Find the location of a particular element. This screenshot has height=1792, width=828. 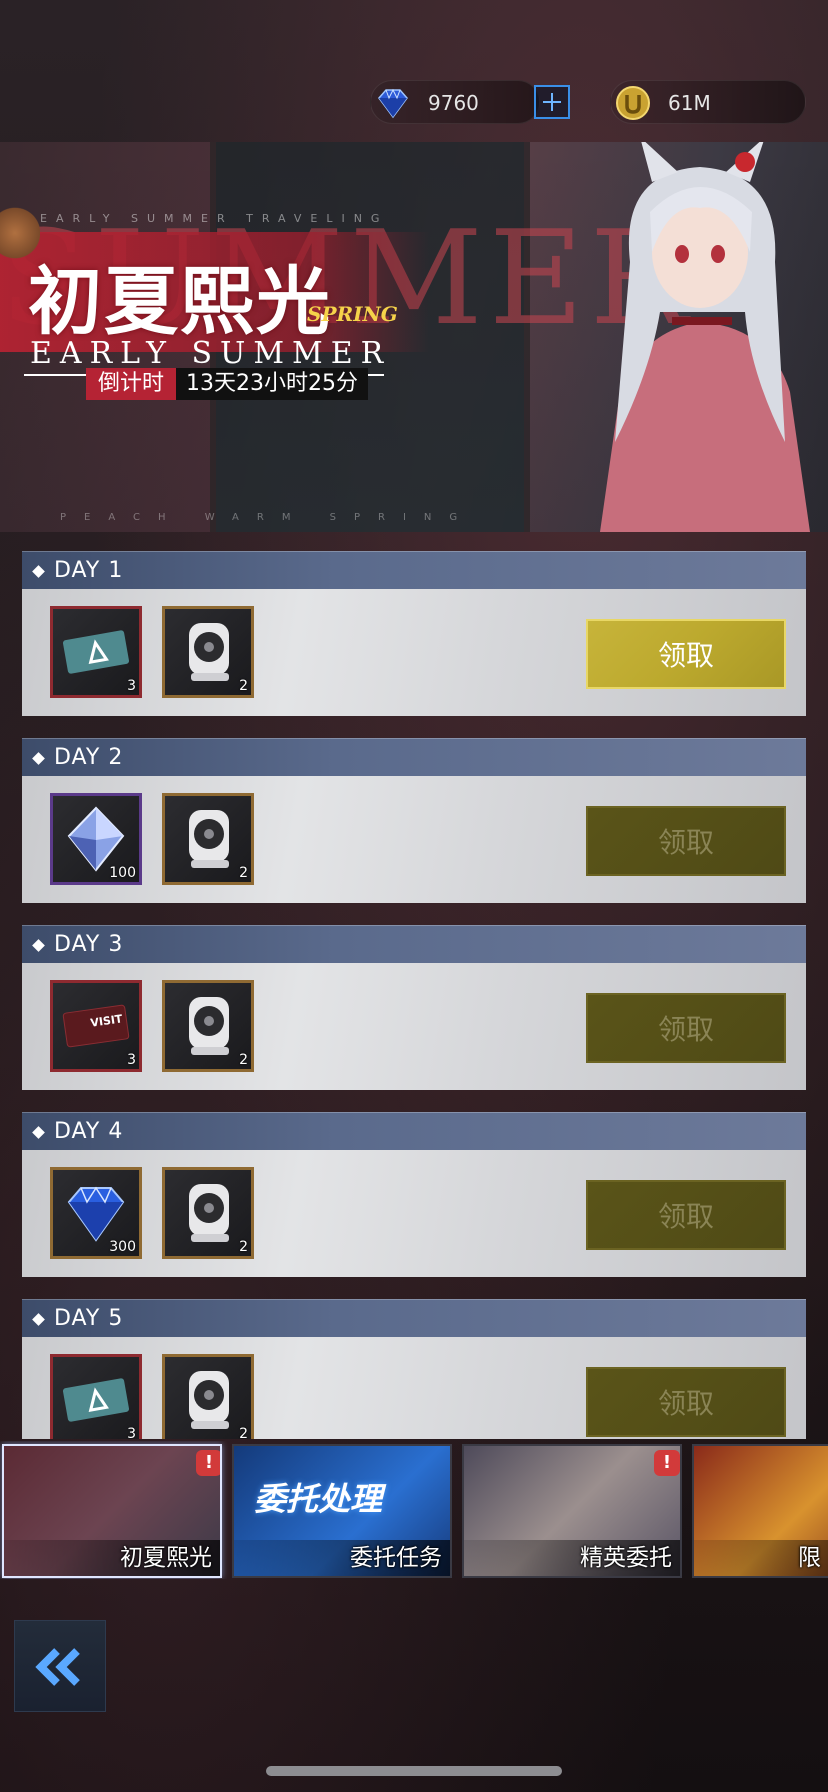

gem-counter: 9760 is located at coordinates (455, 102).